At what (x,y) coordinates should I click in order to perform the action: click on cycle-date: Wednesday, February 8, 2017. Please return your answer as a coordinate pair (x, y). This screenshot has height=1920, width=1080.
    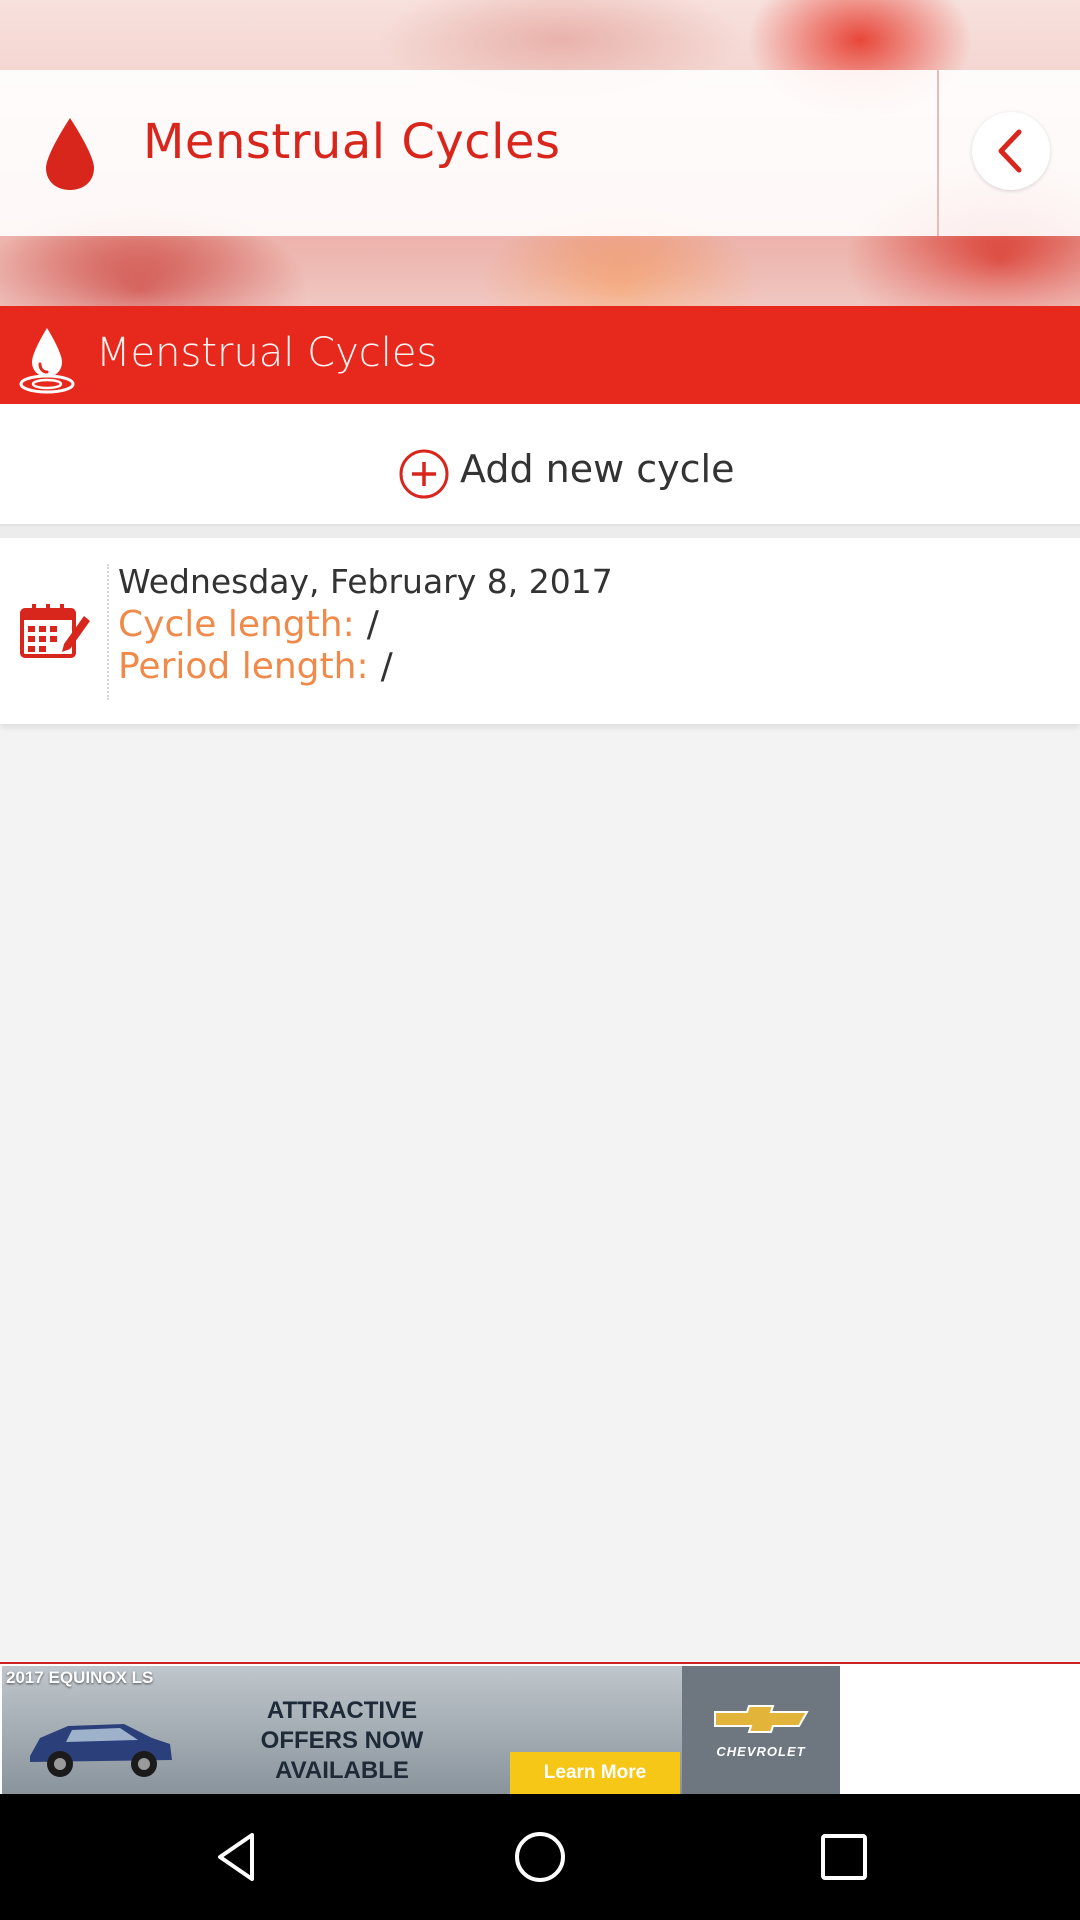
    Looking at the image, I should click on (365, 581).